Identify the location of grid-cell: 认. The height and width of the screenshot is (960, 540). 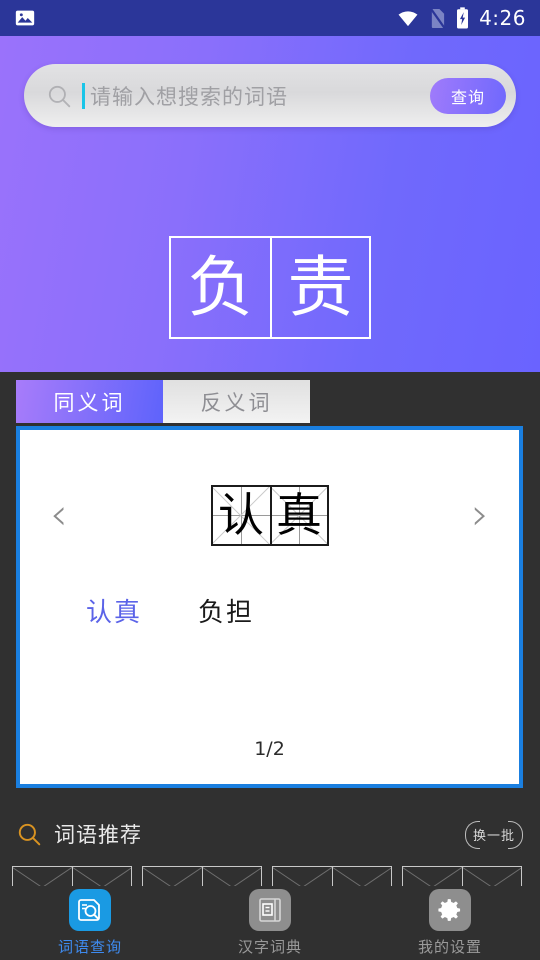
(241, 515).